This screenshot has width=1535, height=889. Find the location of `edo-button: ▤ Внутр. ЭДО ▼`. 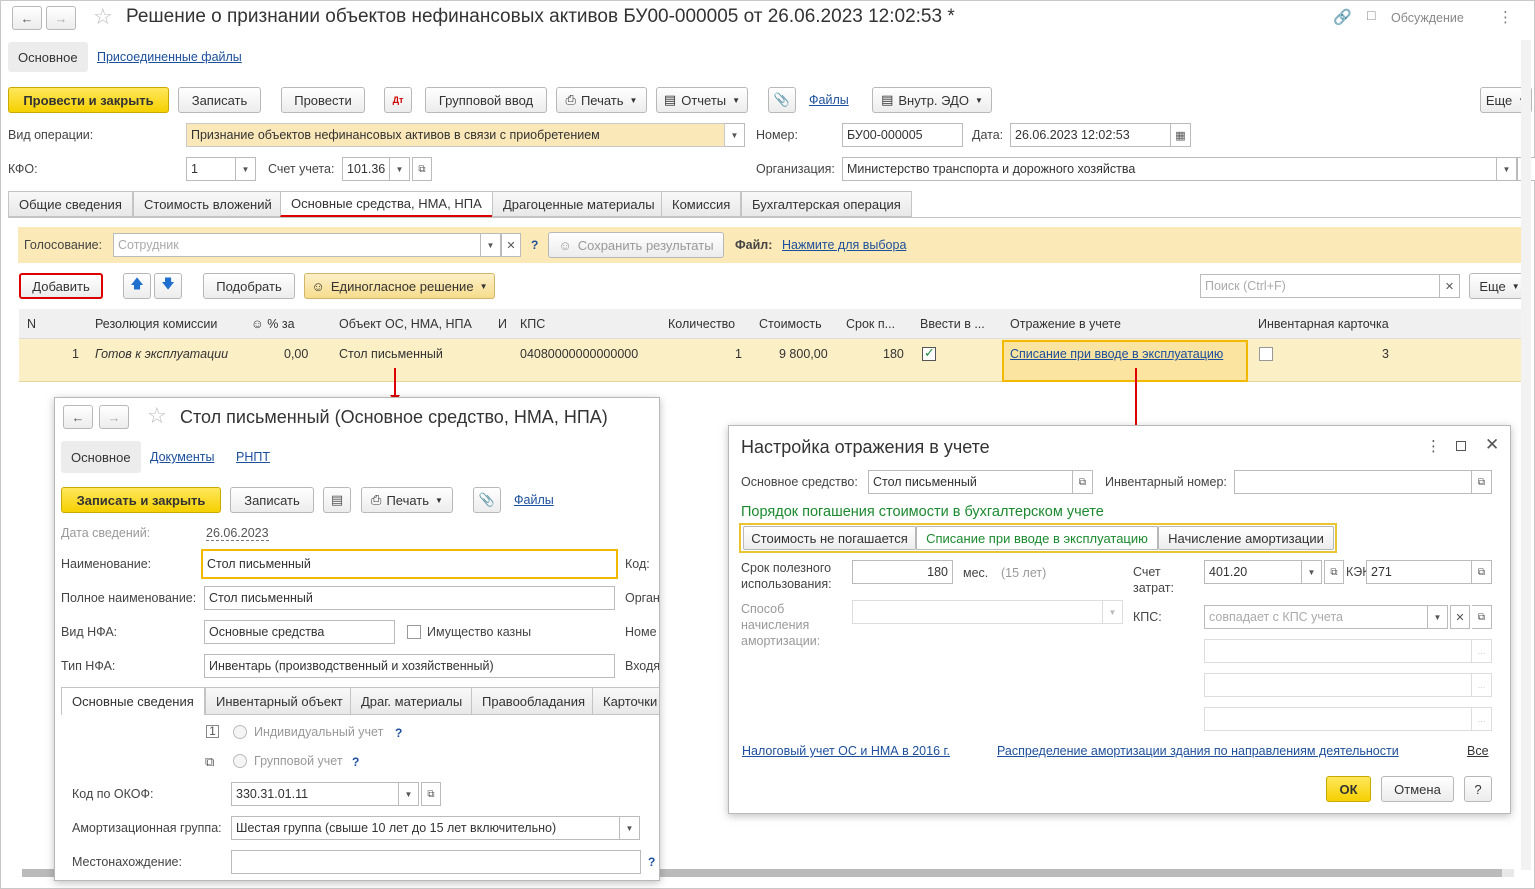

edo-button: ▤ Внутр. ЭДО ▼ is located at coordinates (932, 100).